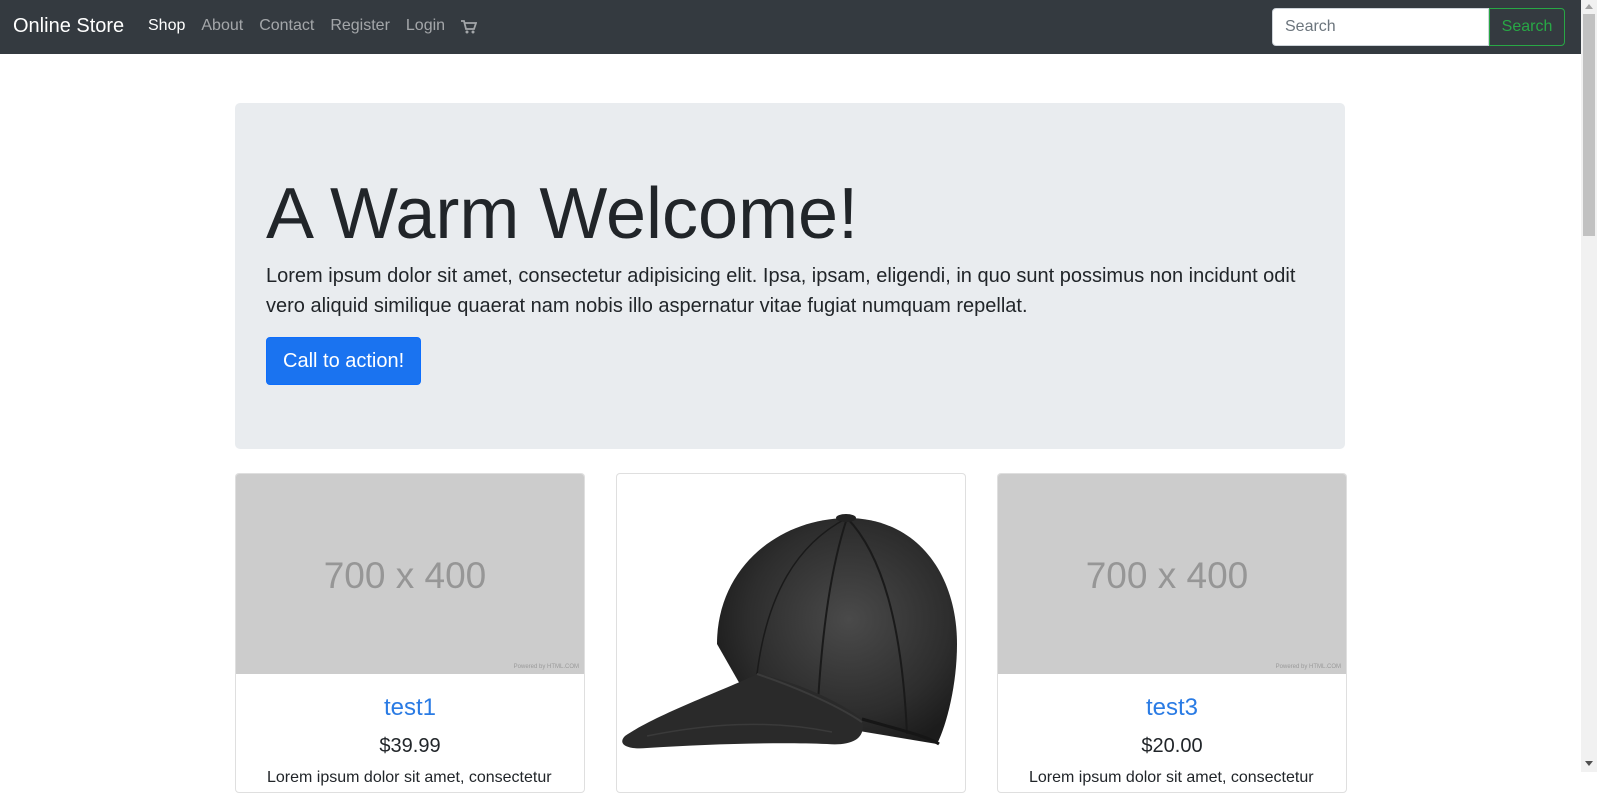 This screenshot has width=1597, height=793. Describe the element at coordinates (1527, 27) in the screenshot. I see `search-button: Search` at that location.